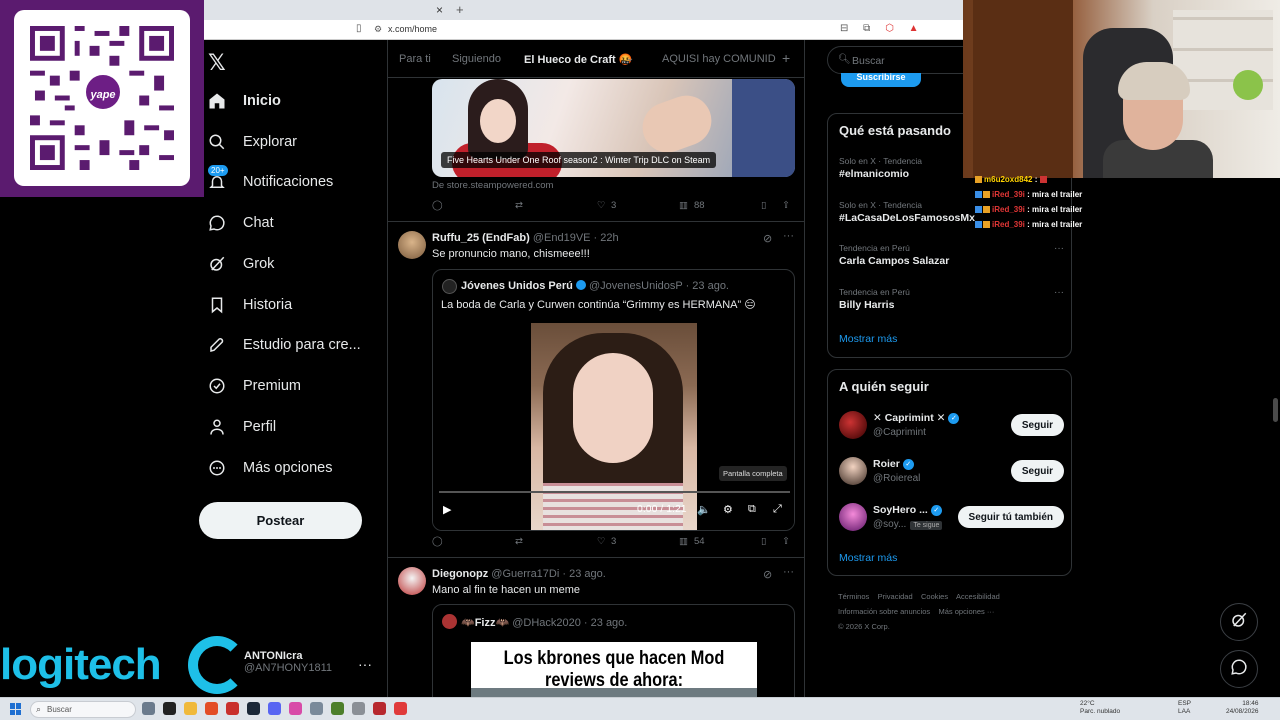 This screenshot has width=1280, height=720. What do you see at coordinates (365, 664) in the screenshot?
I see `account-more-icon: ···` at bounding box center [365, 664].